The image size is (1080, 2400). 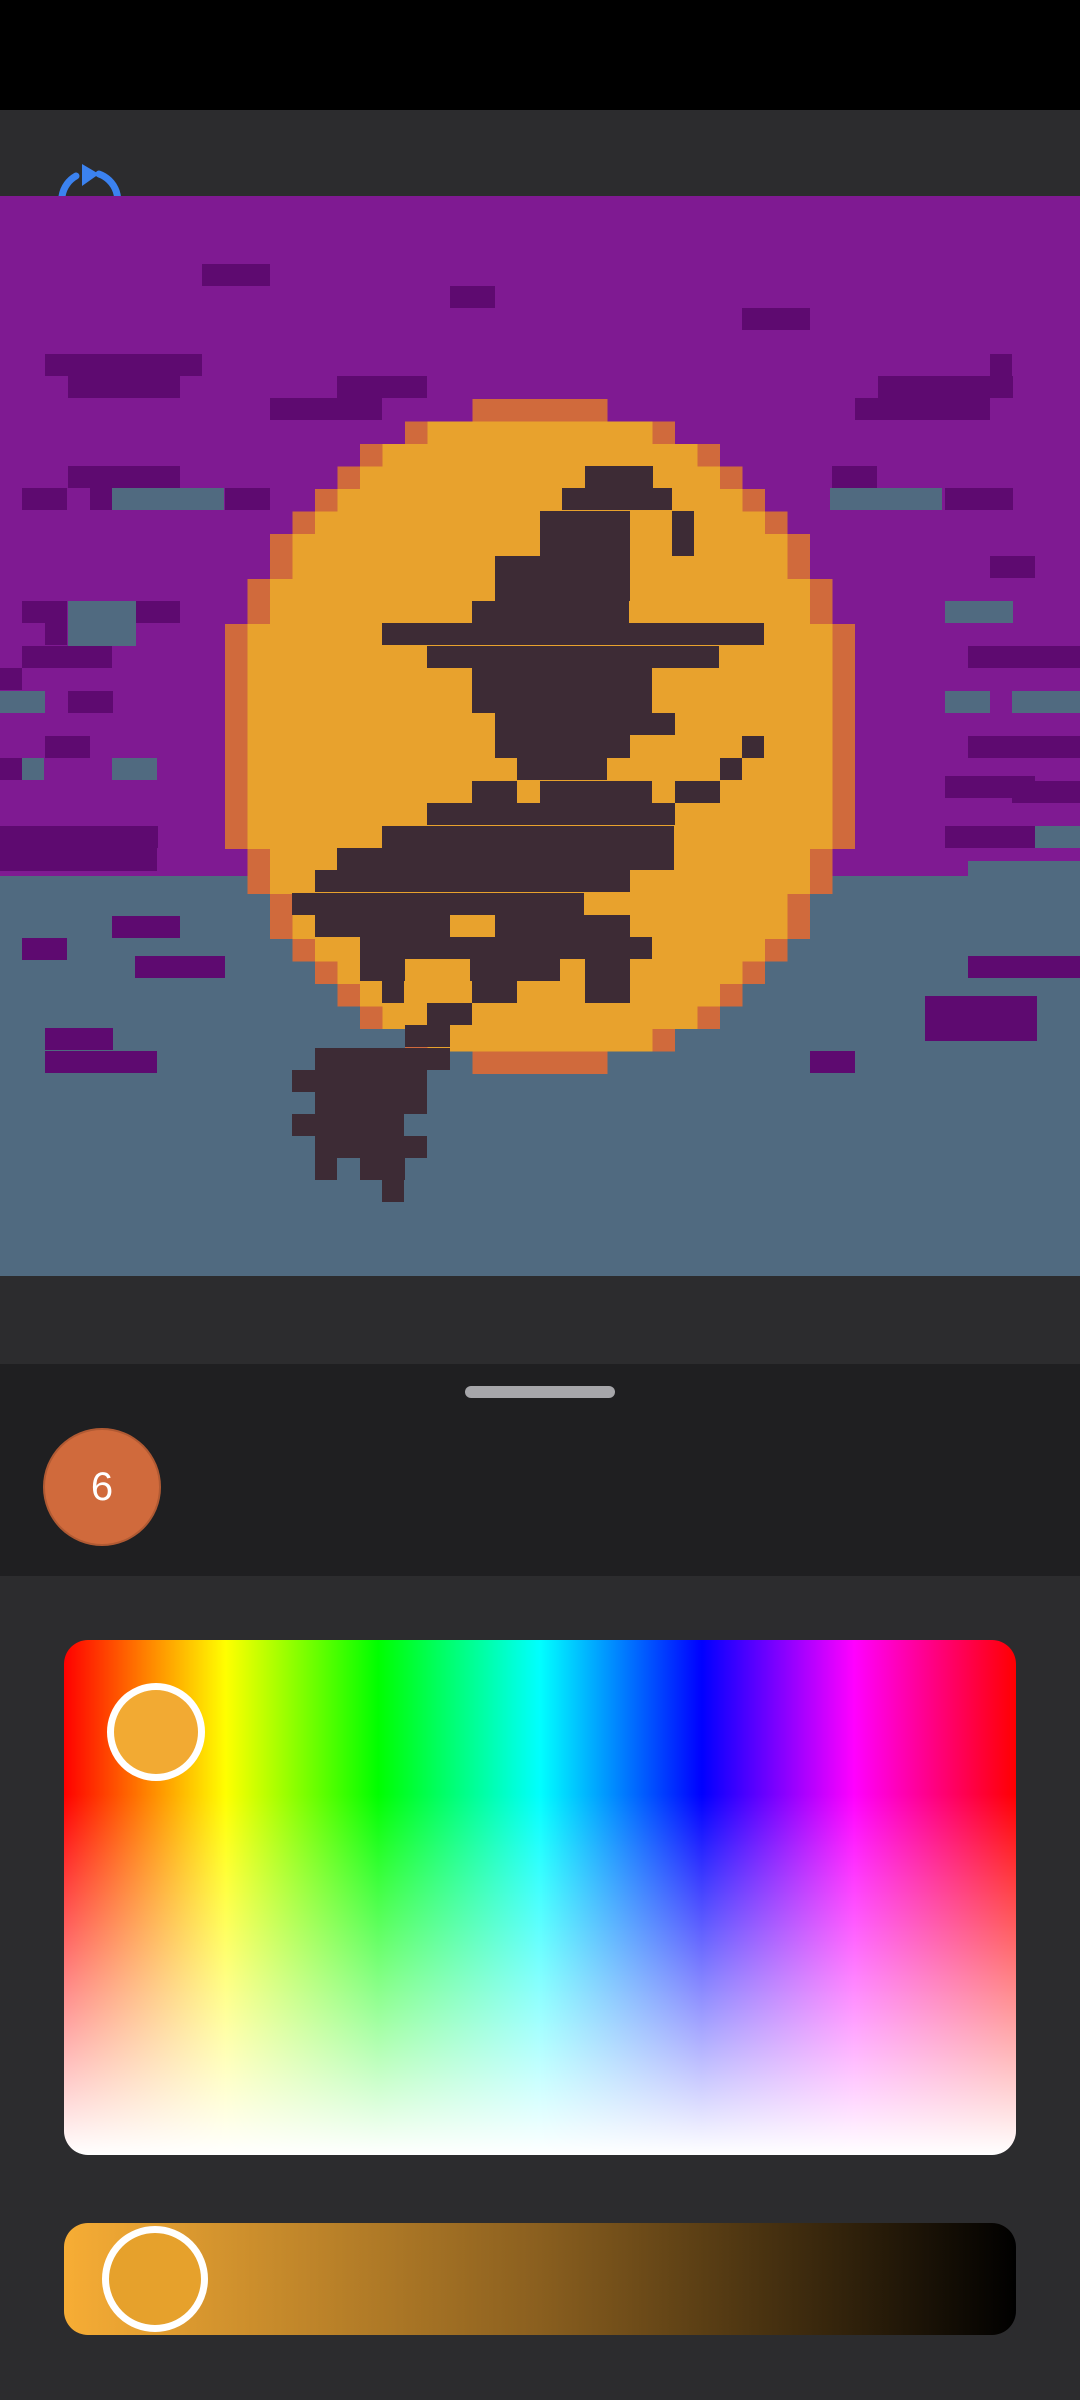 I want to click on sheet-drag-handle, so click(x=540, y=1392).